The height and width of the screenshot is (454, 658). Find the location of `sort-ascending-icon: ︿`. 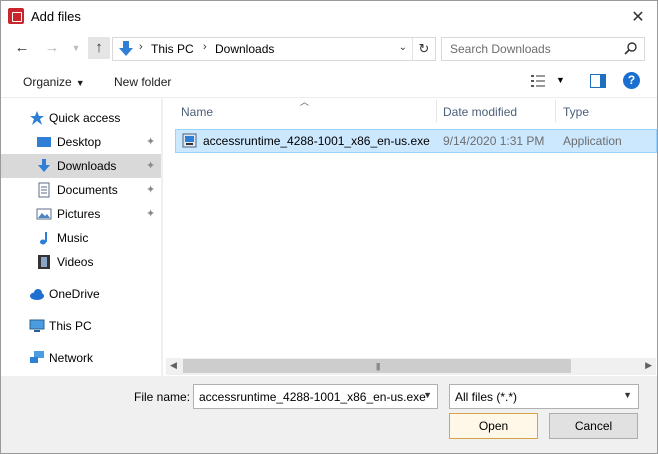

sort-ascending-icon: ︿ is located at coordinates (305, 102).